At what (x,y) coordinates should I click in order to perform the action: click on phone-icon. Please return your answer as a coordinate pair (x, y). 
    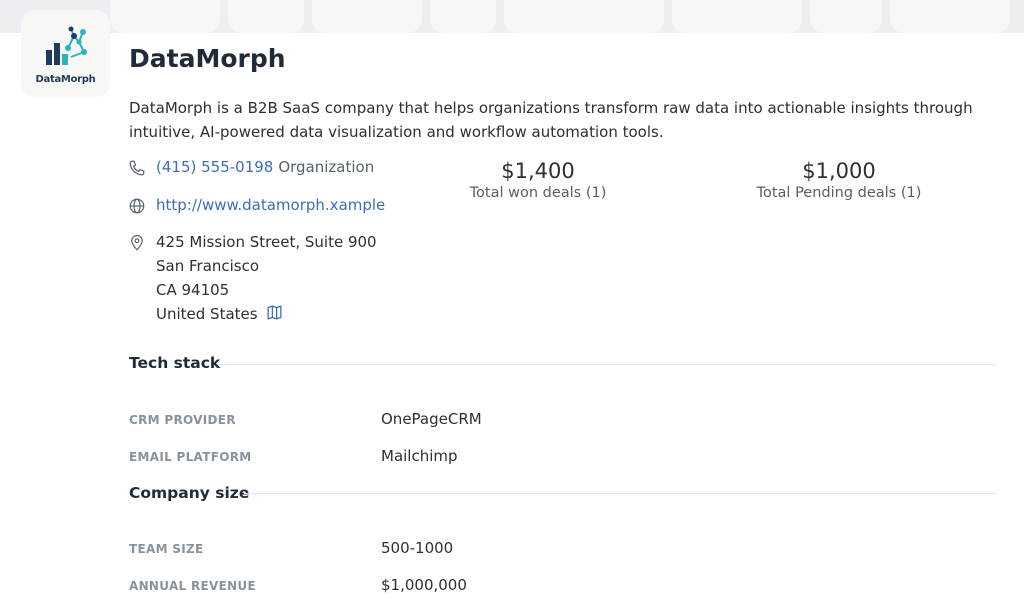
    Looking at the image, I should click on (137, 168).